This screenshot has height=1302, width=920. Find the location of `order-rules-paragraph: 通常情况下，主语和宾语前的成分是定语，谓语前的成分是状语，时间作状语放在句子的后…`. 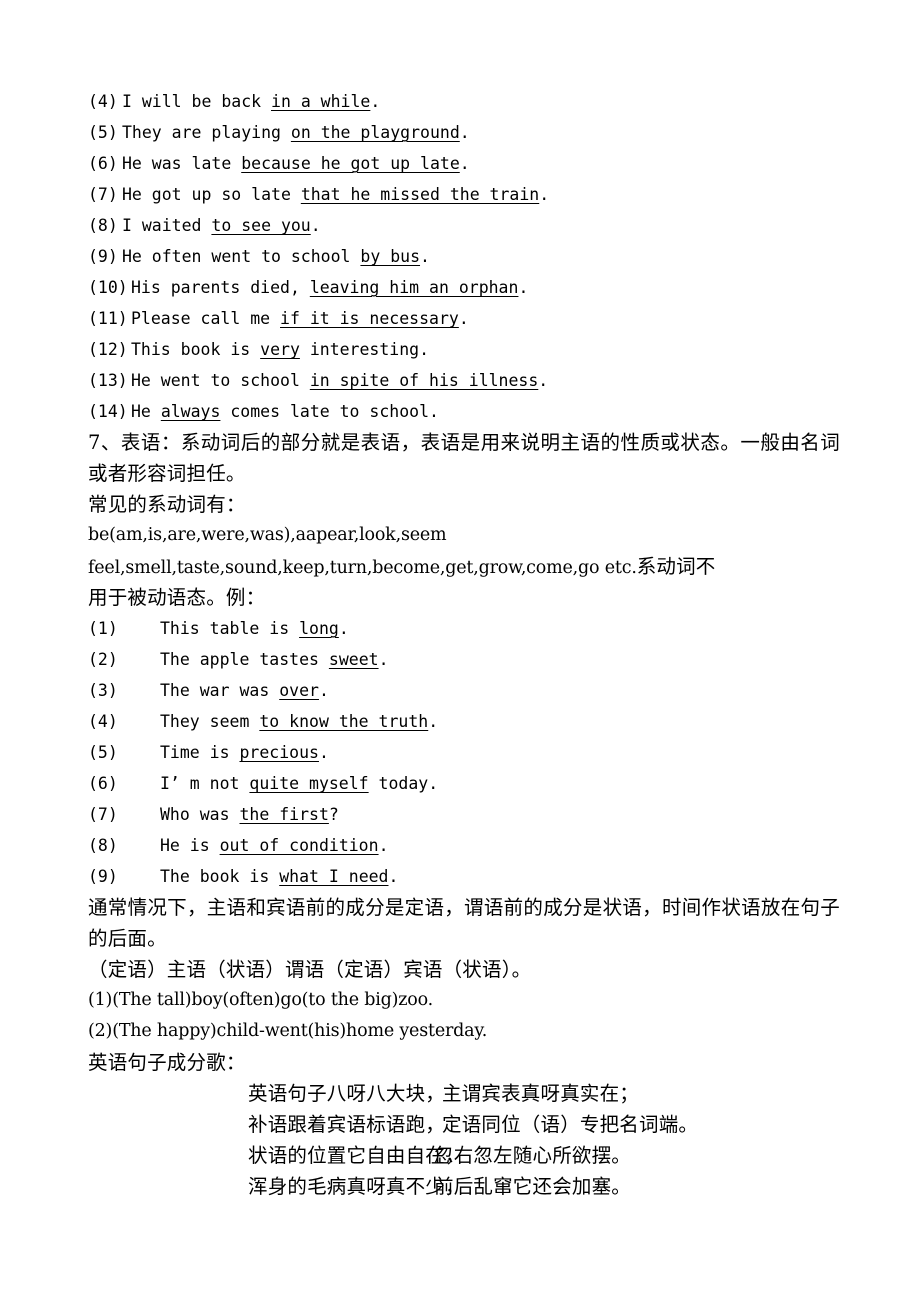

order-rules-paragraph: 通常情况下，主语和宾语前的成分是定语，谓语前的成分是状语，时间作状语放在句子的后… is located at coordinates (464, 923).